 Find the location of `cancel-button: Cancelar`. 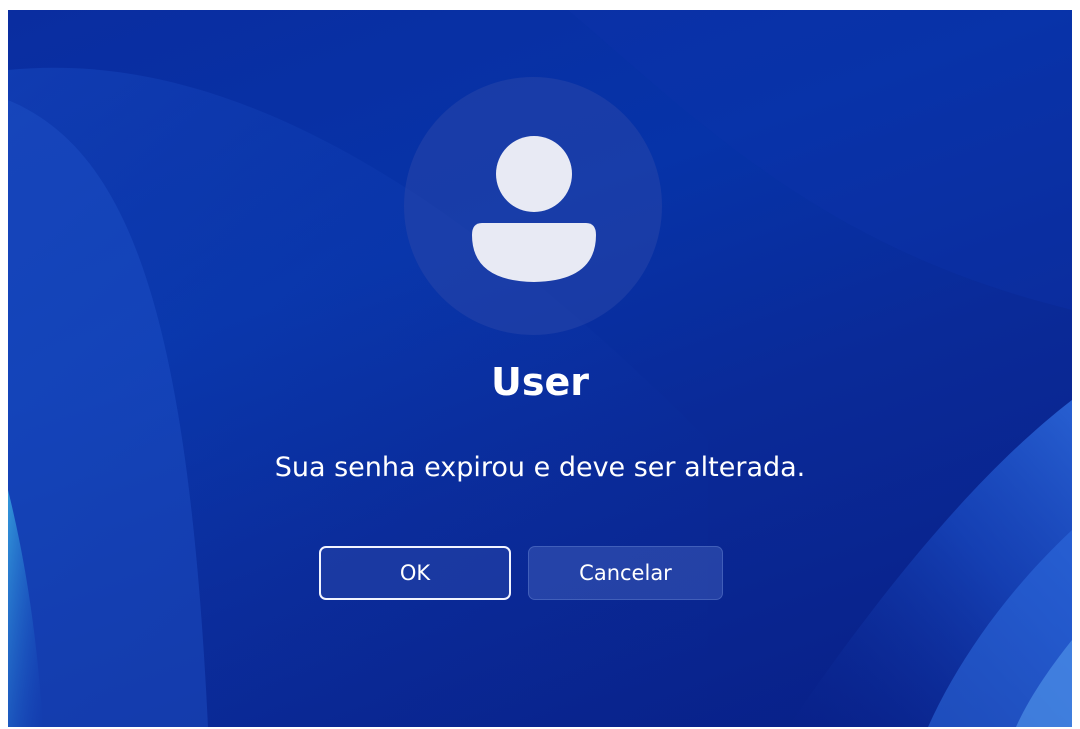

cancel-button: Cancelar is located at coordinates (625, 573).